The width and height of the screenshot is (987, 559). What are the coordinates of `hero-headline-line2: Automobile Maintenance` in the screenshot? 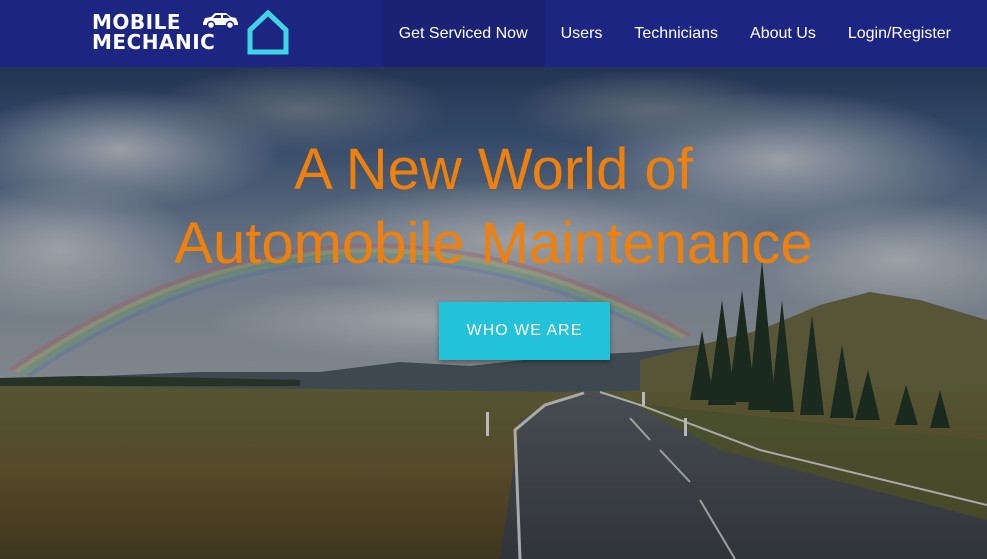 It's located at (493, 243).